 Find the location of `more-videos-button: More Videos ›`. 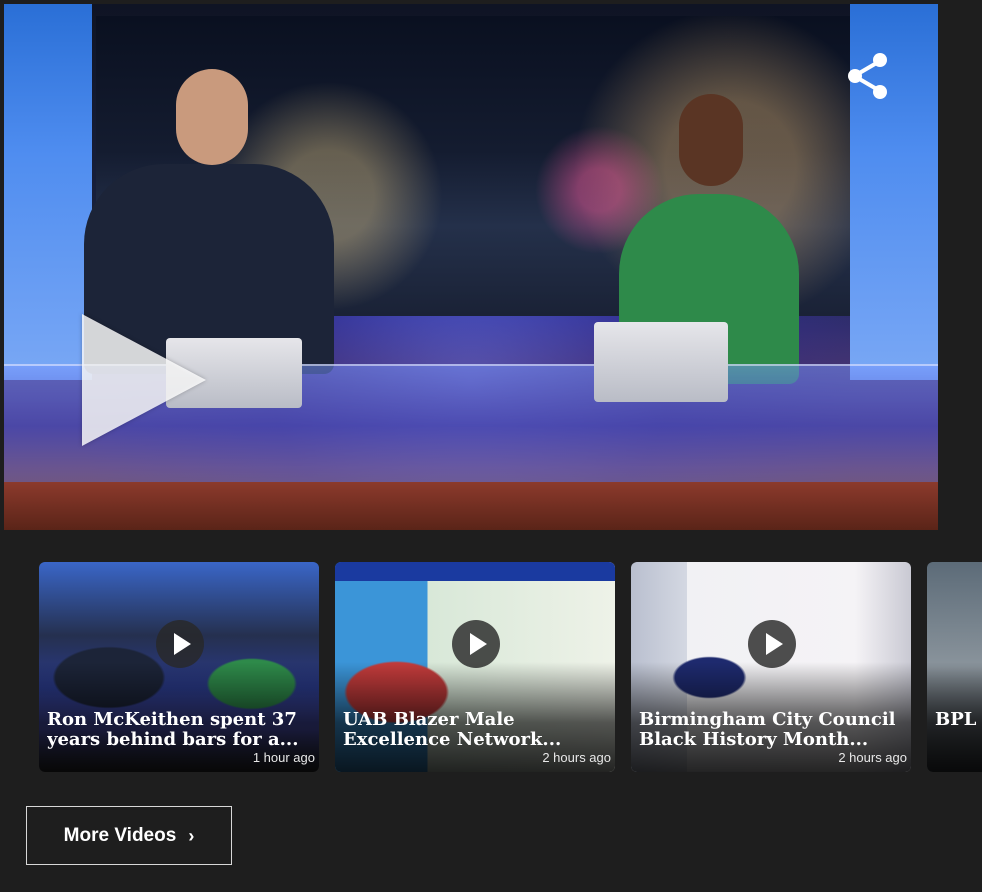

more-videos-button: More Videos › is located at coordinates (129, 835).